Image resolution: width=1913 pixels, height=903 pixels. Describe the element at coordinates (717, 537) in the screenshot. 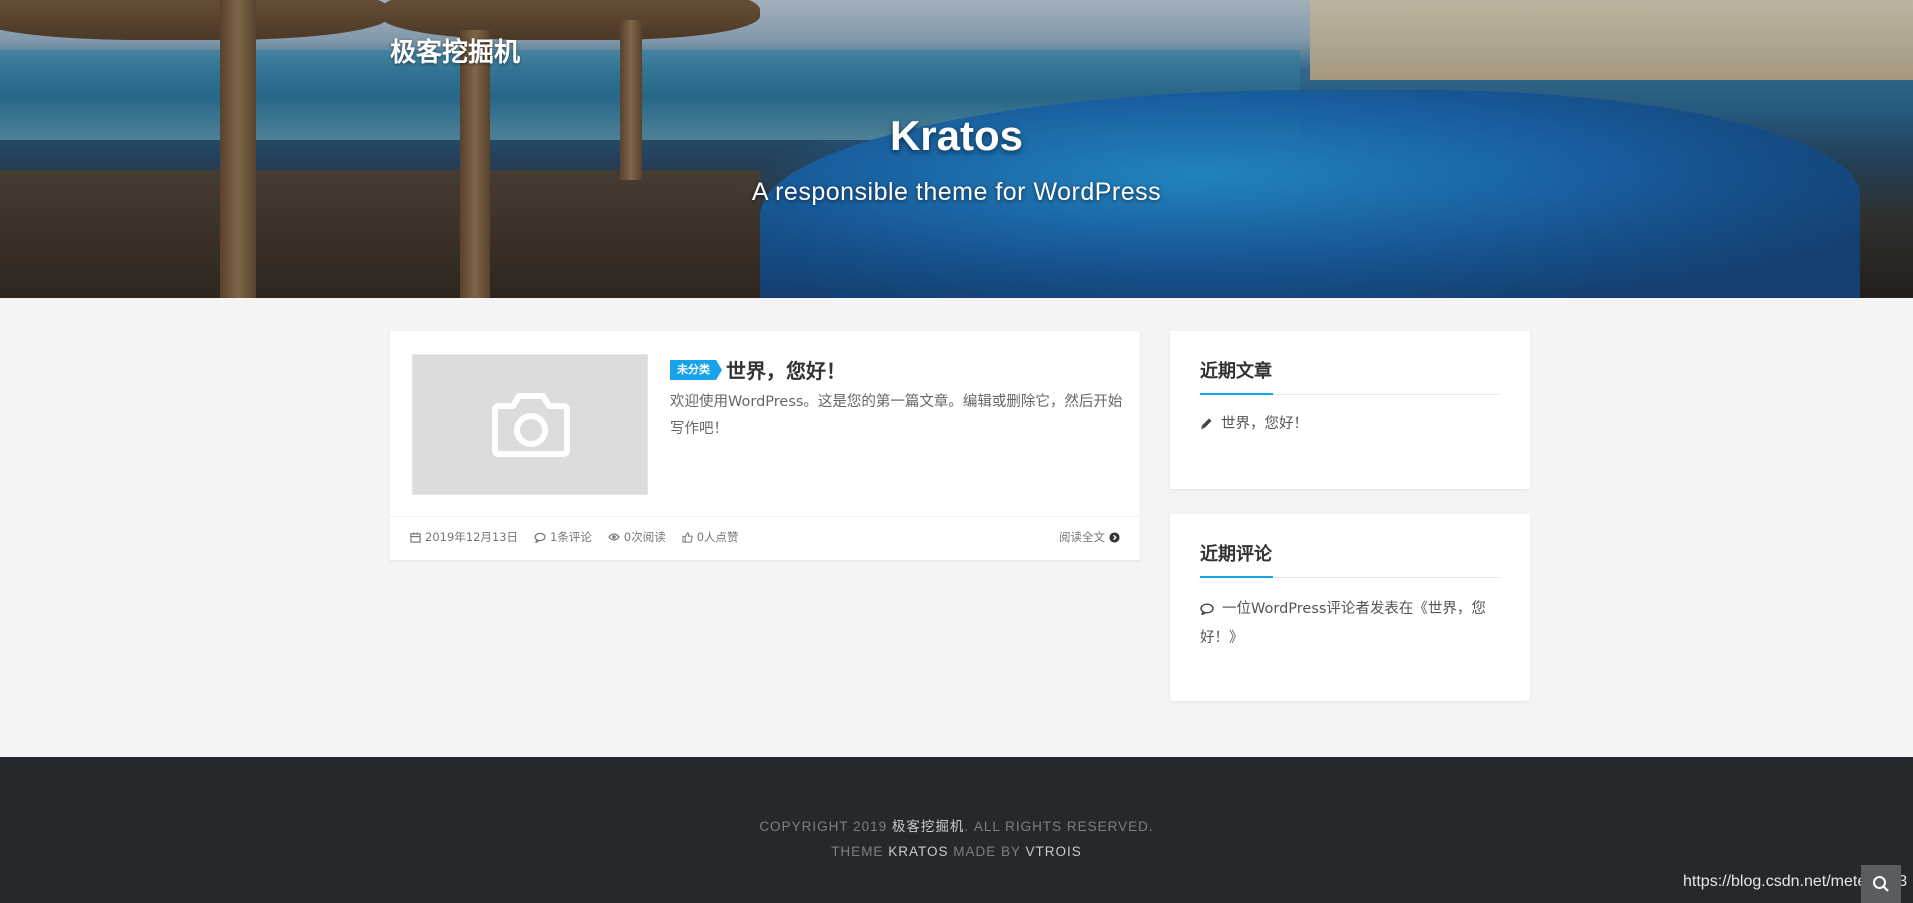

I see `post-likes-text: 0人点赞` at that location.